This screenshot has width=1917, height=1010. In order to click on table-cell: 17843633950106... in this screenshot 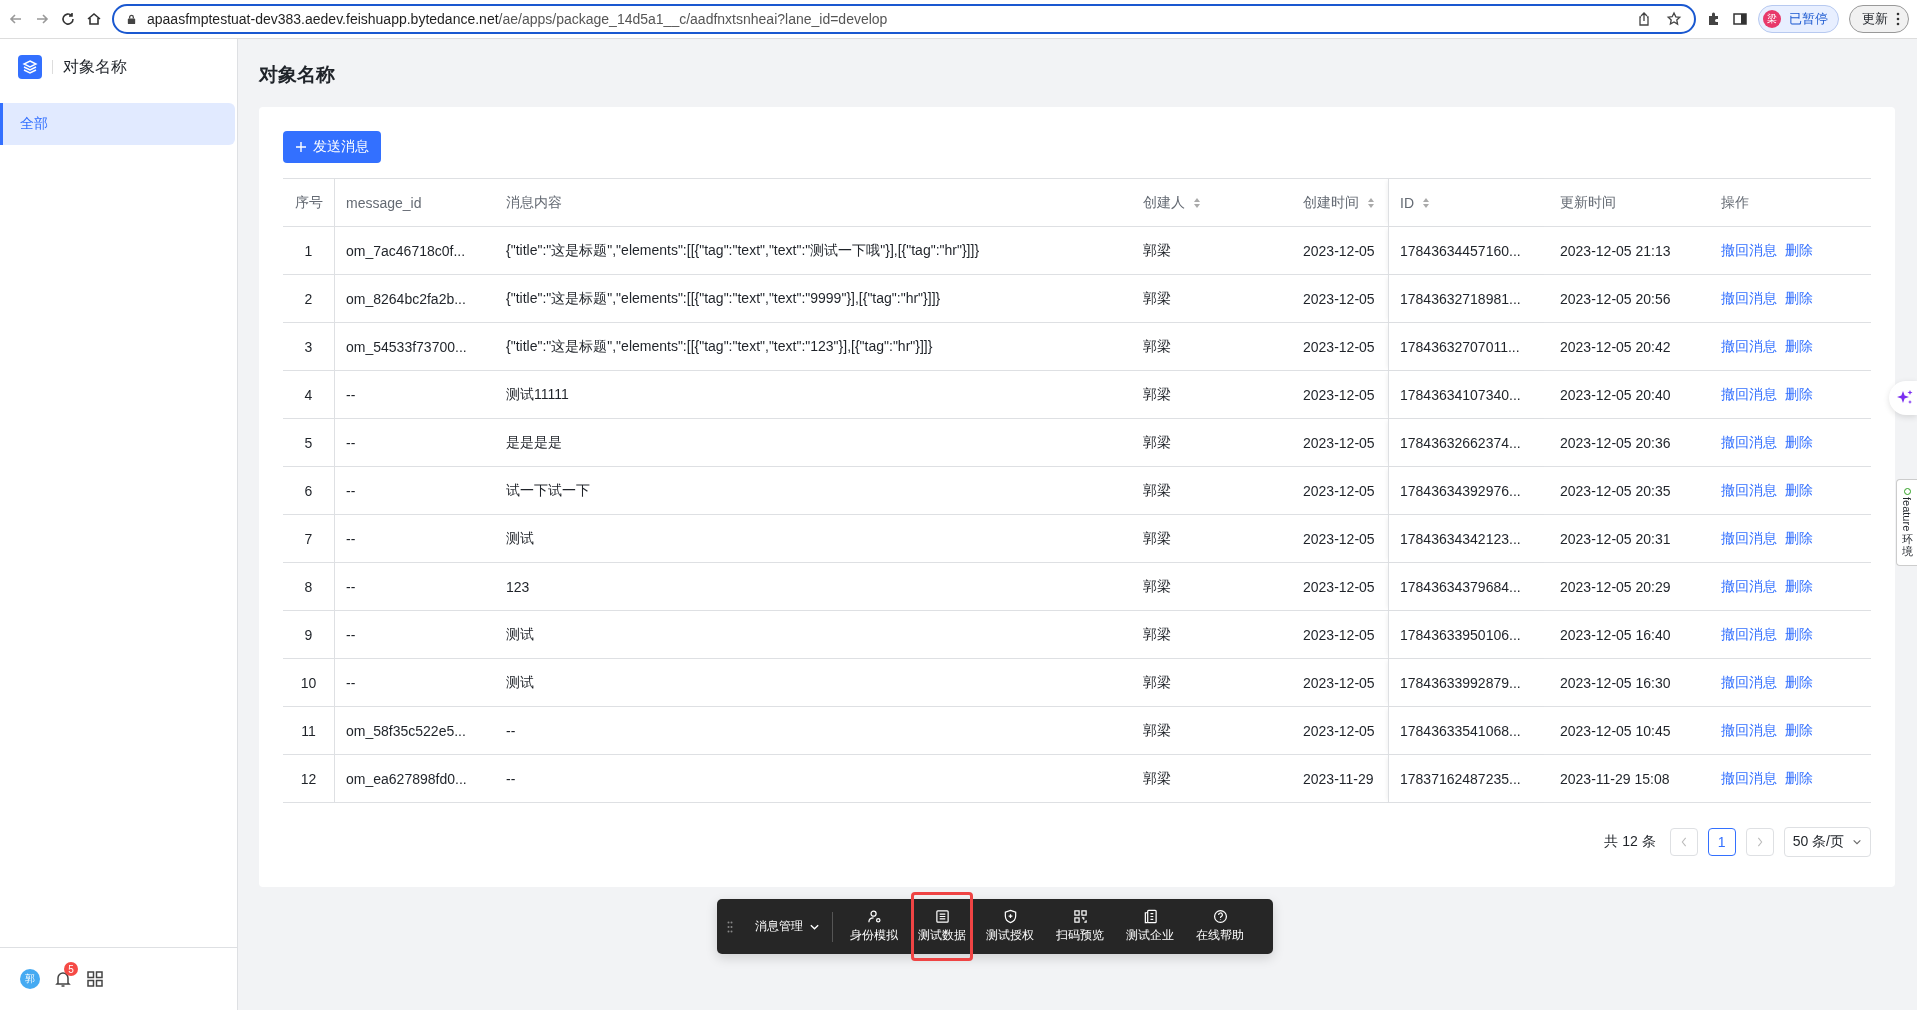, I will do `click(1460, 634)`.